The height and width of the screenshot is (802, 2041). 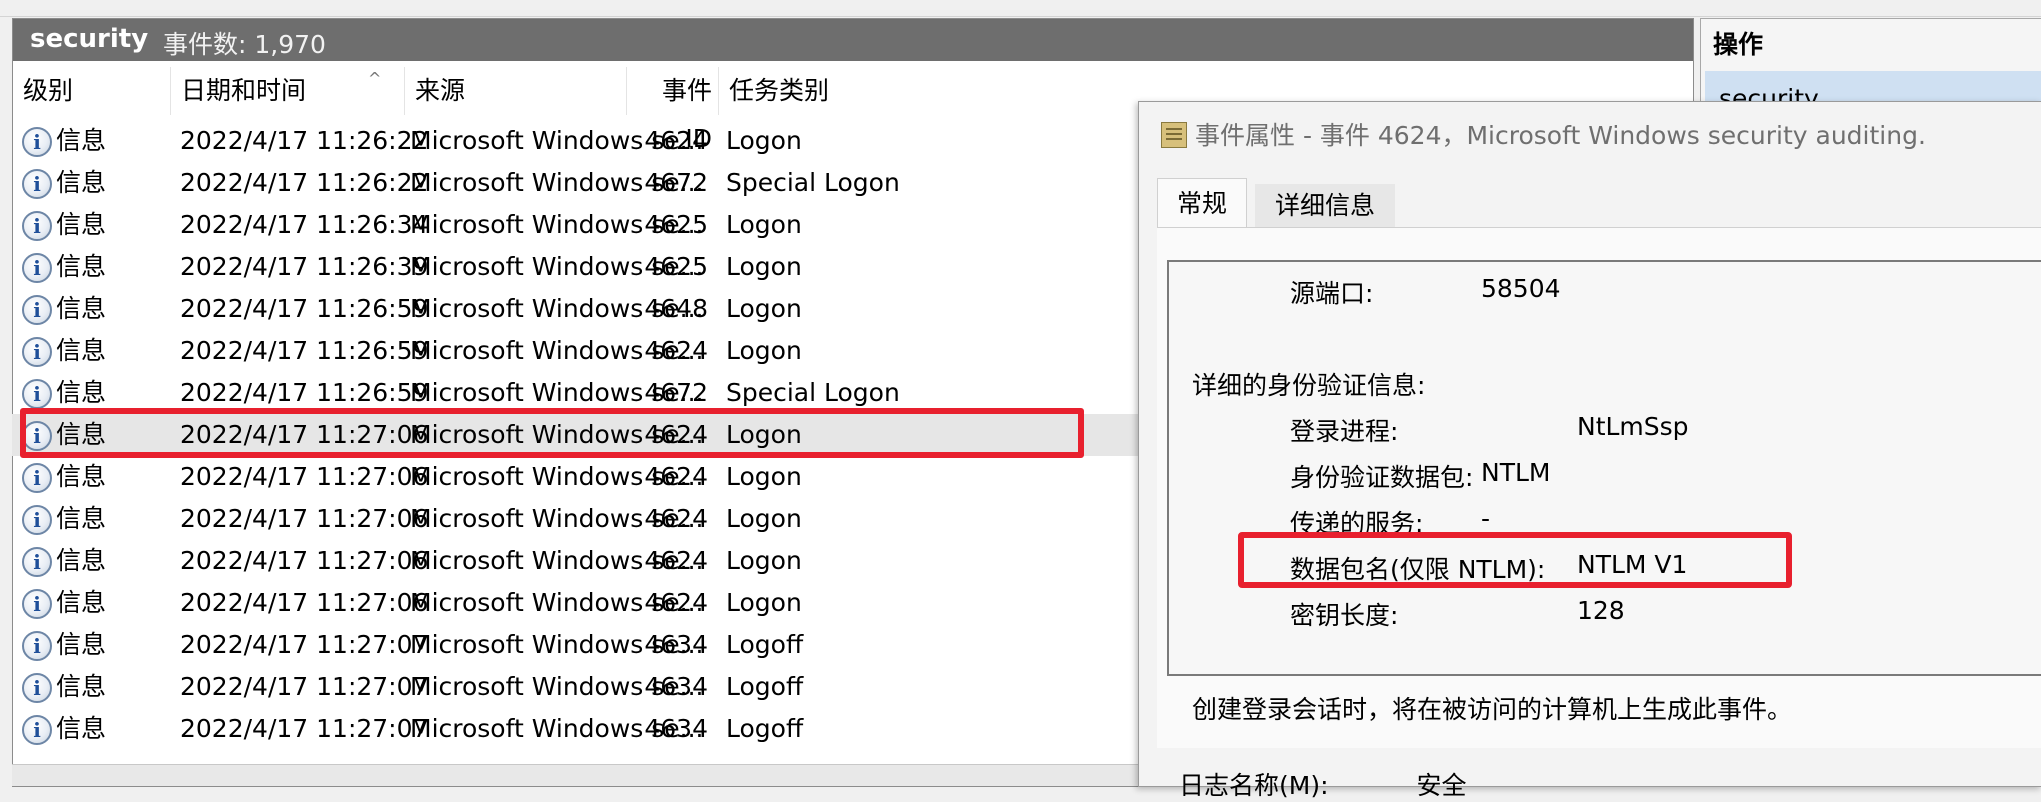 What do you see at coordinates (577, 775) in the screenshot?
I see `horizontal-scrollbar` at bounding box center [577, 775].